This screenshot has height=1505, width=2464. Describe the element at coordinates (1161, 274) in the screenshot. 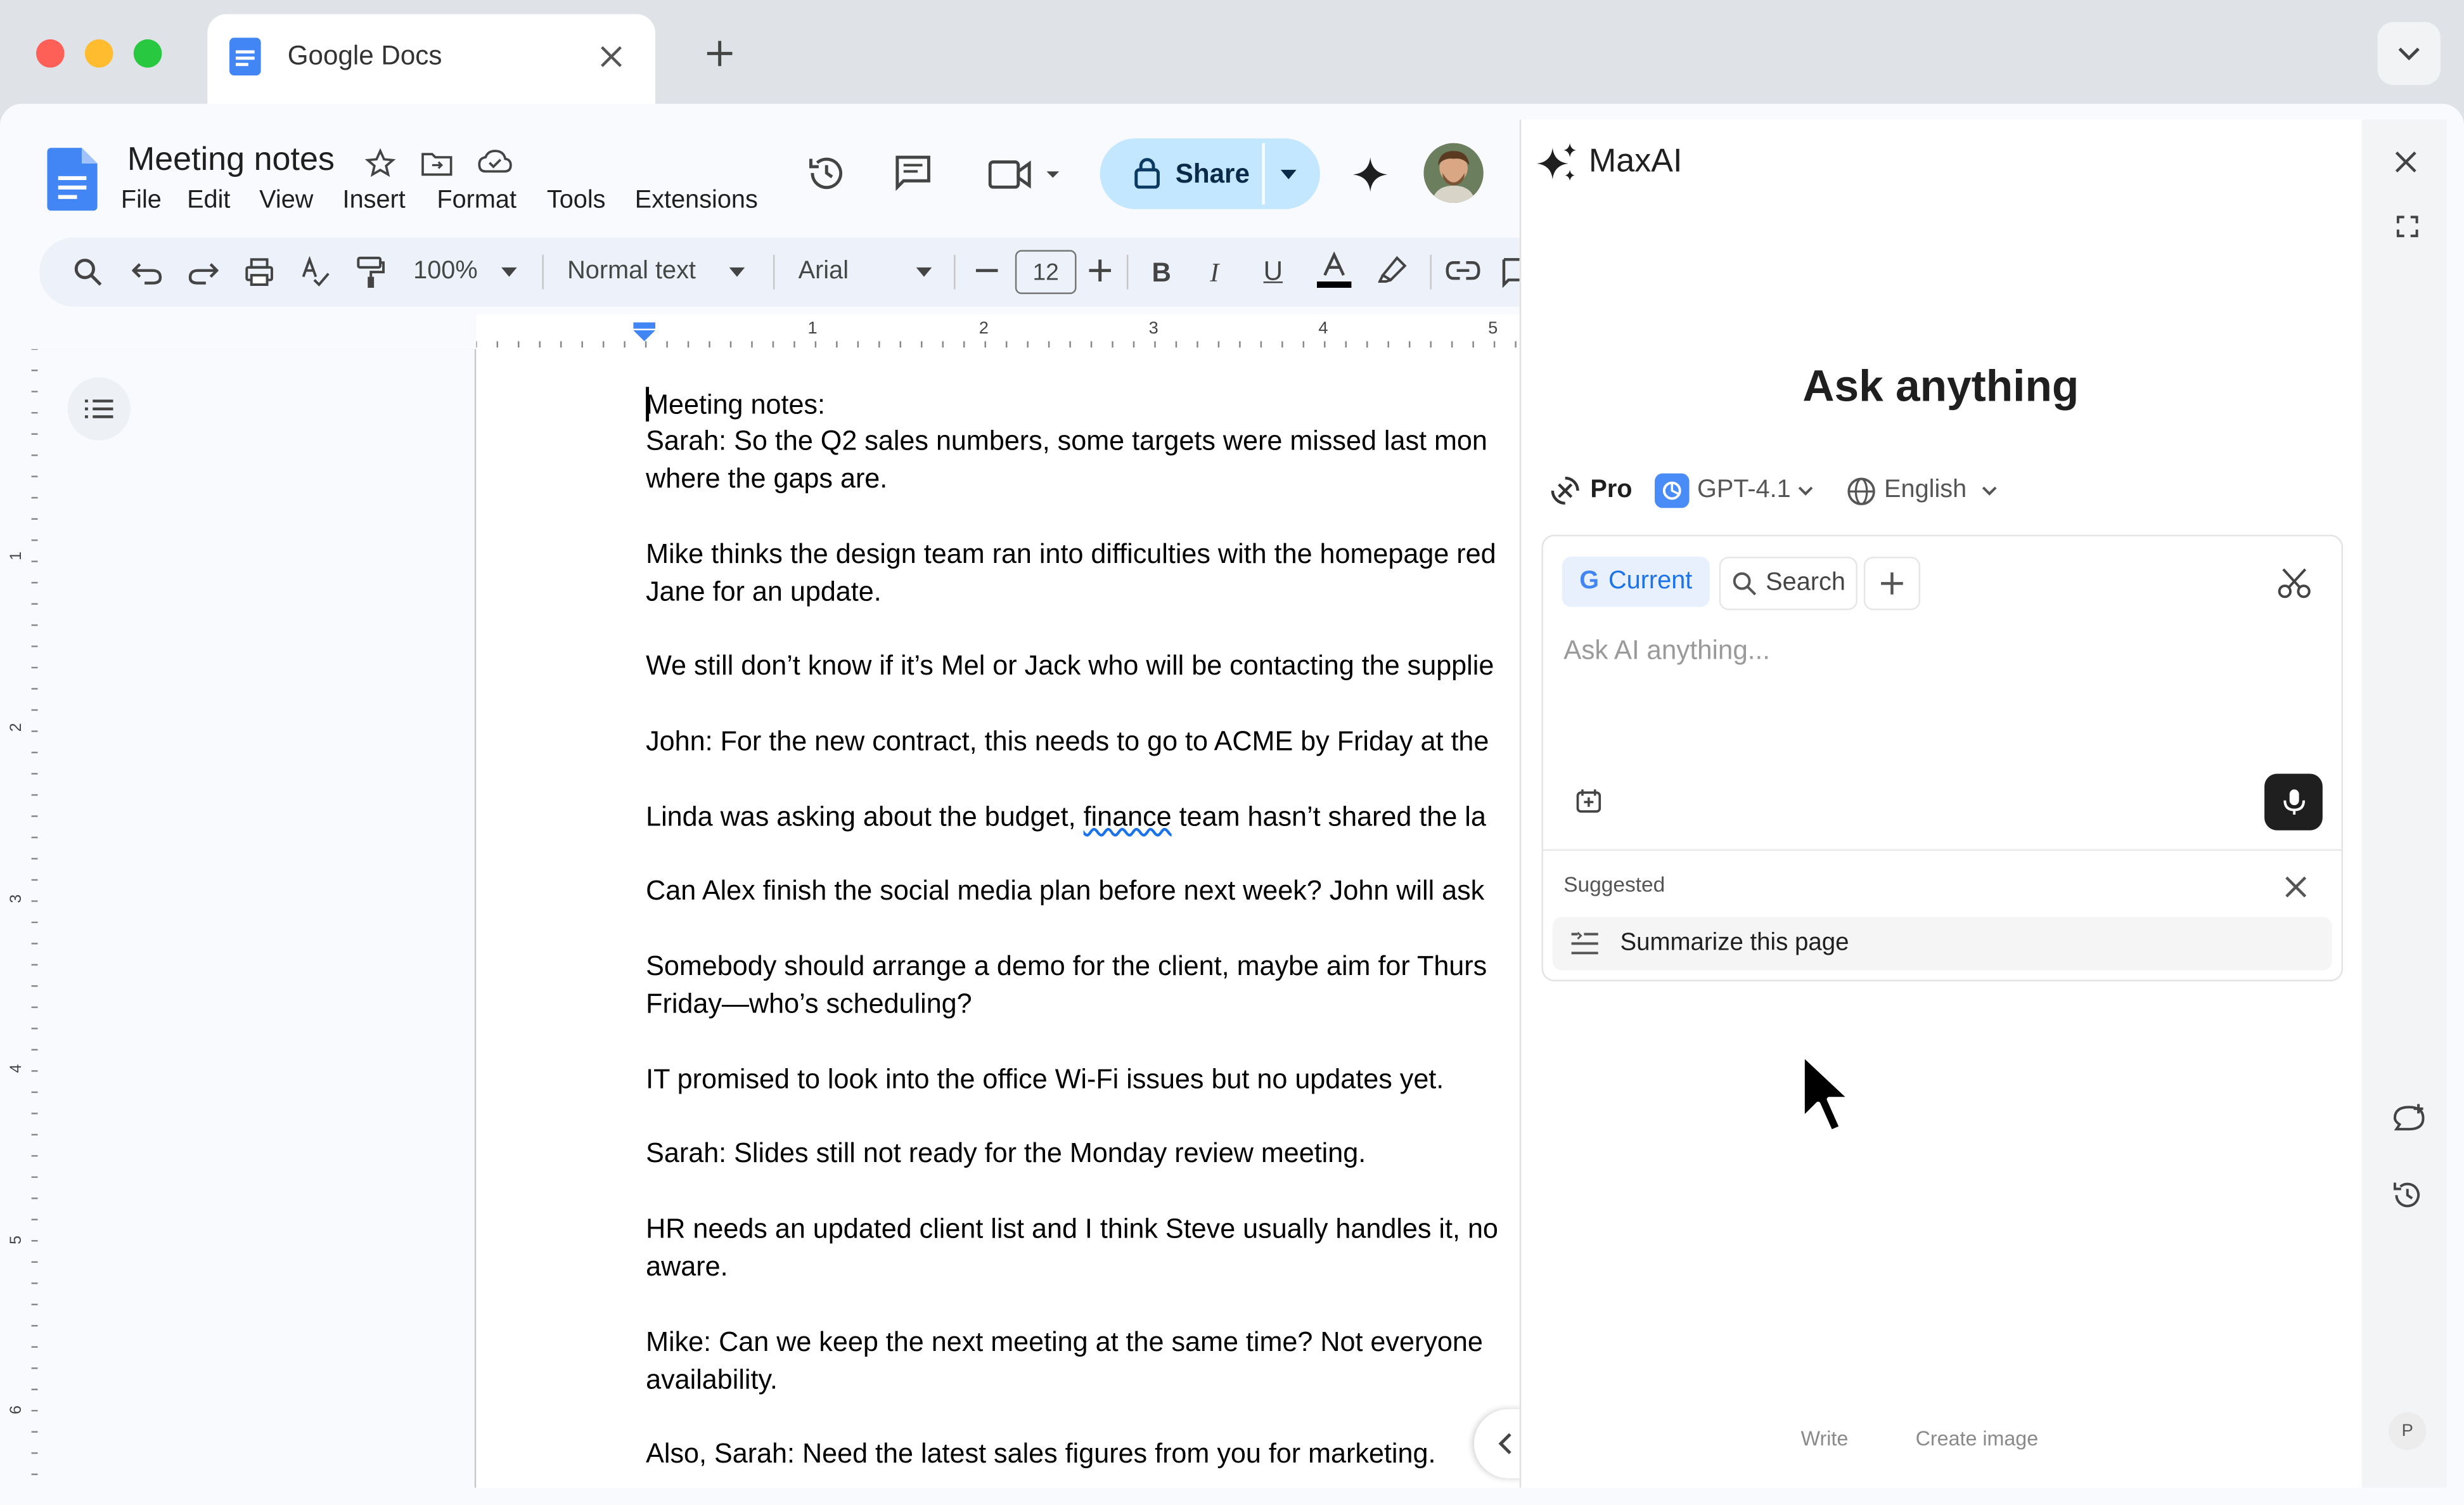

I see `bold-icon: B` at that location.